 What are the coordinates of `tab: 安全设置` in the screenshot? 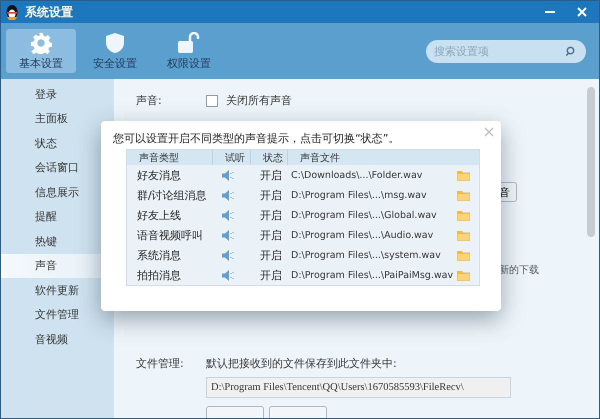 It's located at (115, 51).